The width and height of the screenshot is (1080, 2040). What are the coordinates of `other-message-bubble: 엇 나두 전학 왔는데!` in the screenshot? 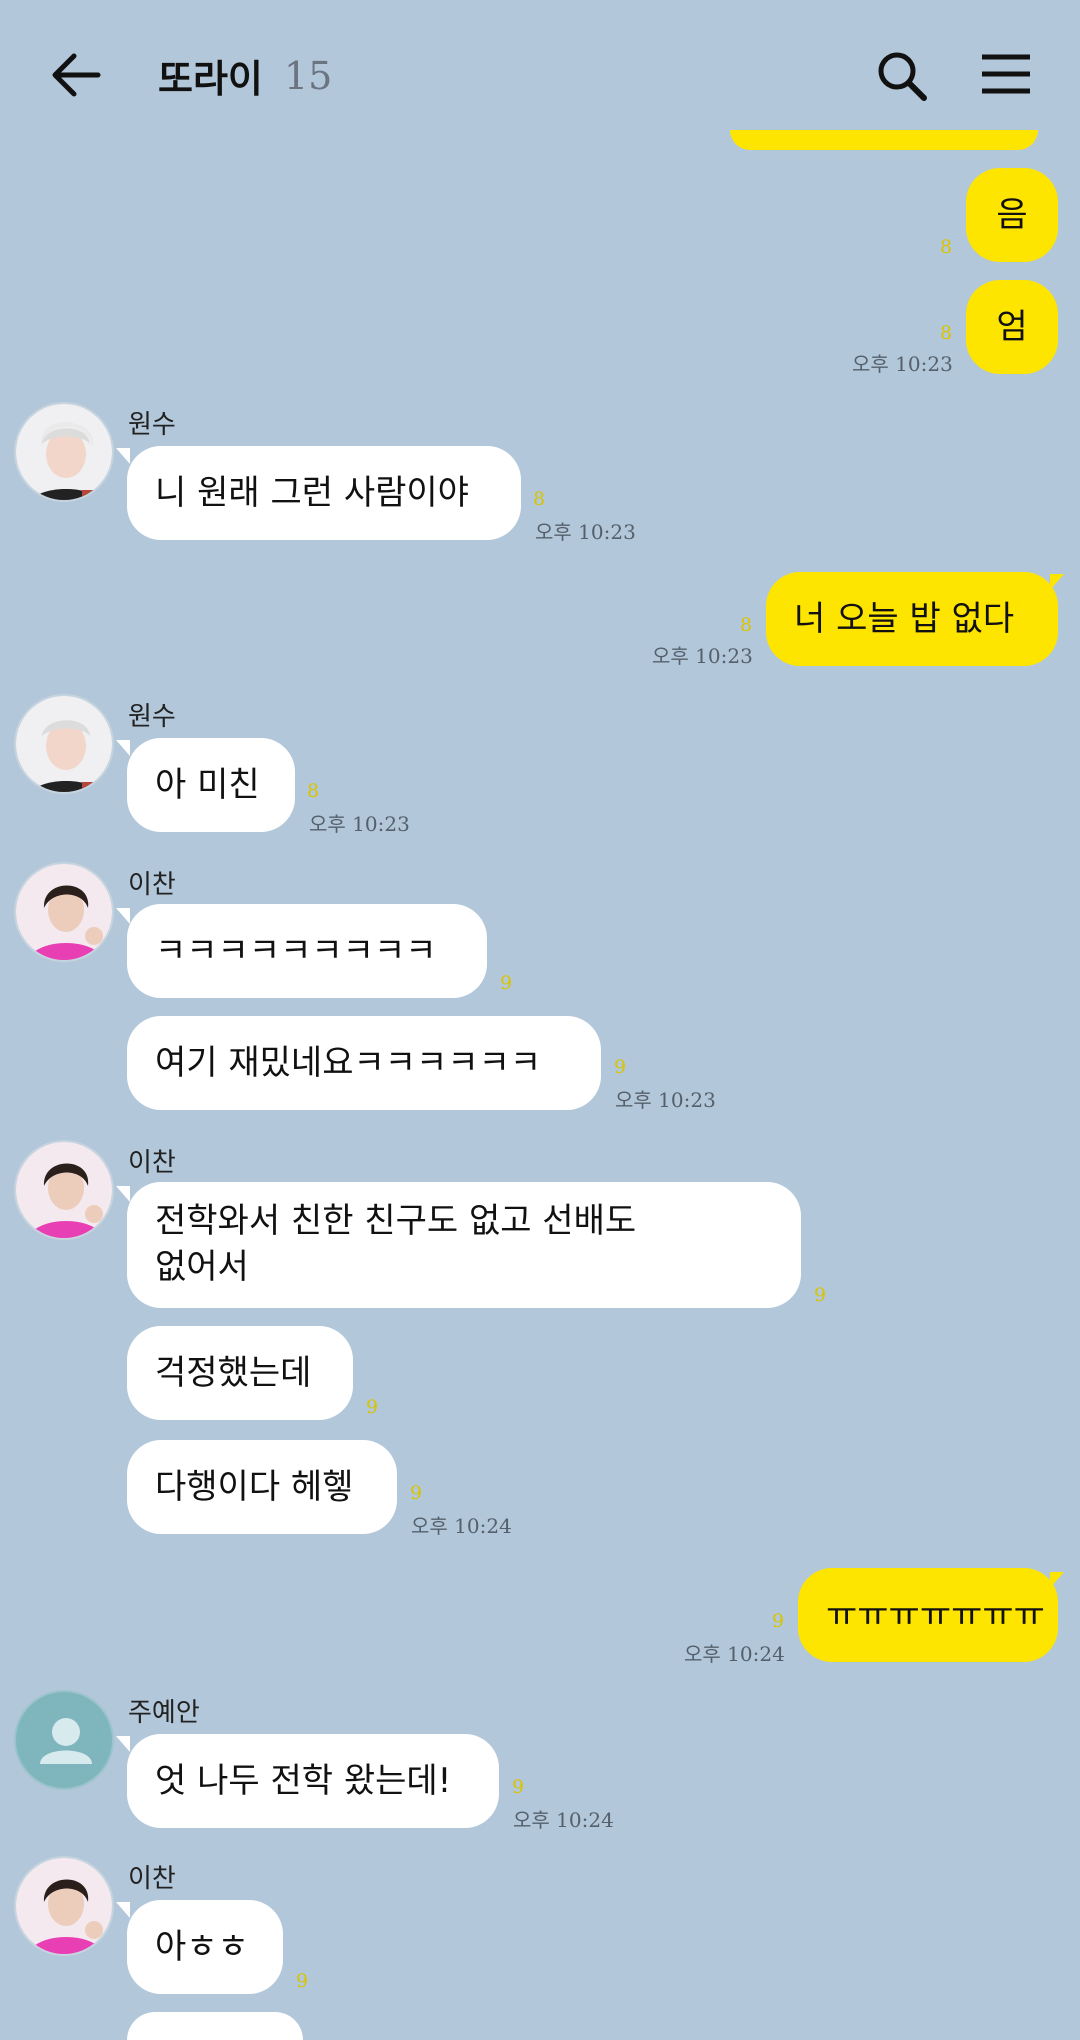 It's located at (313, 1781).